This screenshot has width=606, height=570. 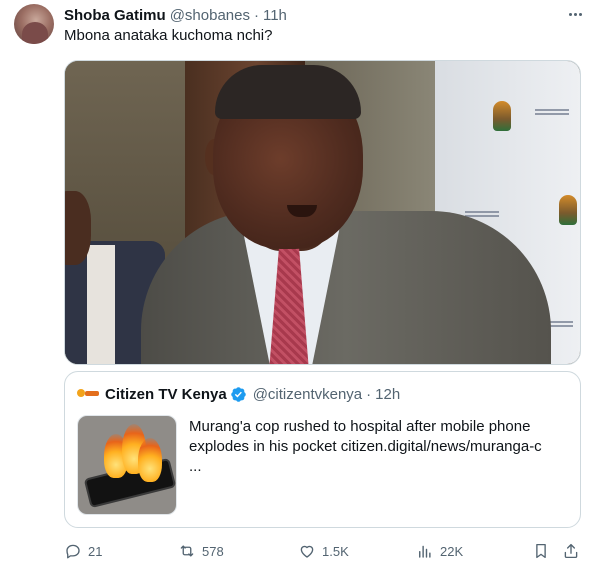 I want to click on author-name: Shoba Gatimu, so click(x=115, y=15).